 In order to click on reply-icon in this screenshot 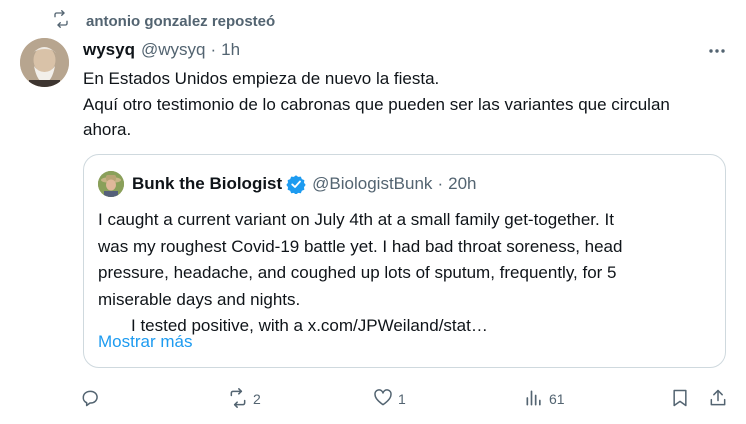, I will do `click(90, 399)`.